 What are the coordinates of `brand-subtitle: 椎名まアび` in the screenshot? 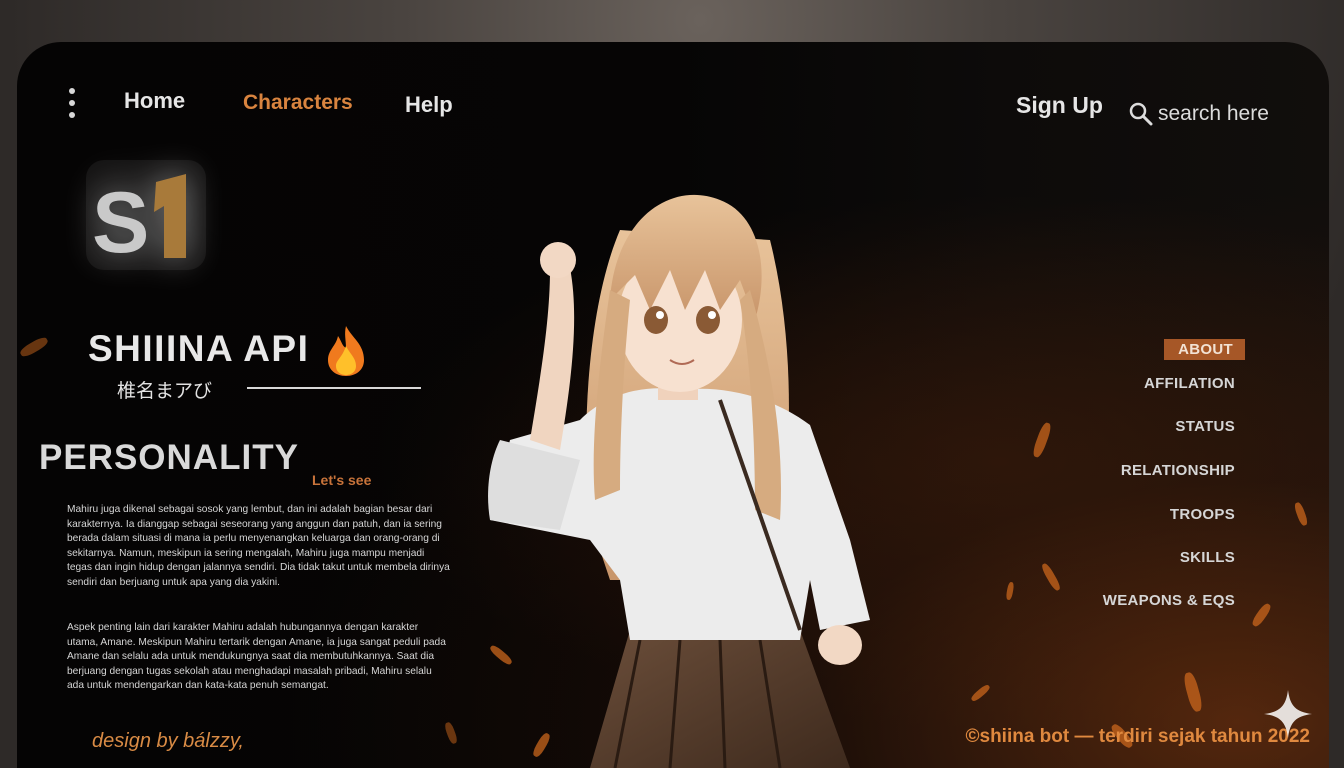 It's located at (165, 391).